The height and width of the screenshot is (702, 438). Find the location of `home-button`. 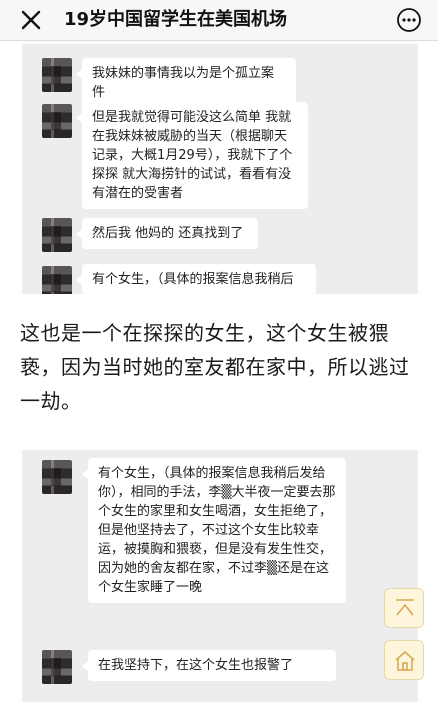

home-button is located at coordinates (404, 660).